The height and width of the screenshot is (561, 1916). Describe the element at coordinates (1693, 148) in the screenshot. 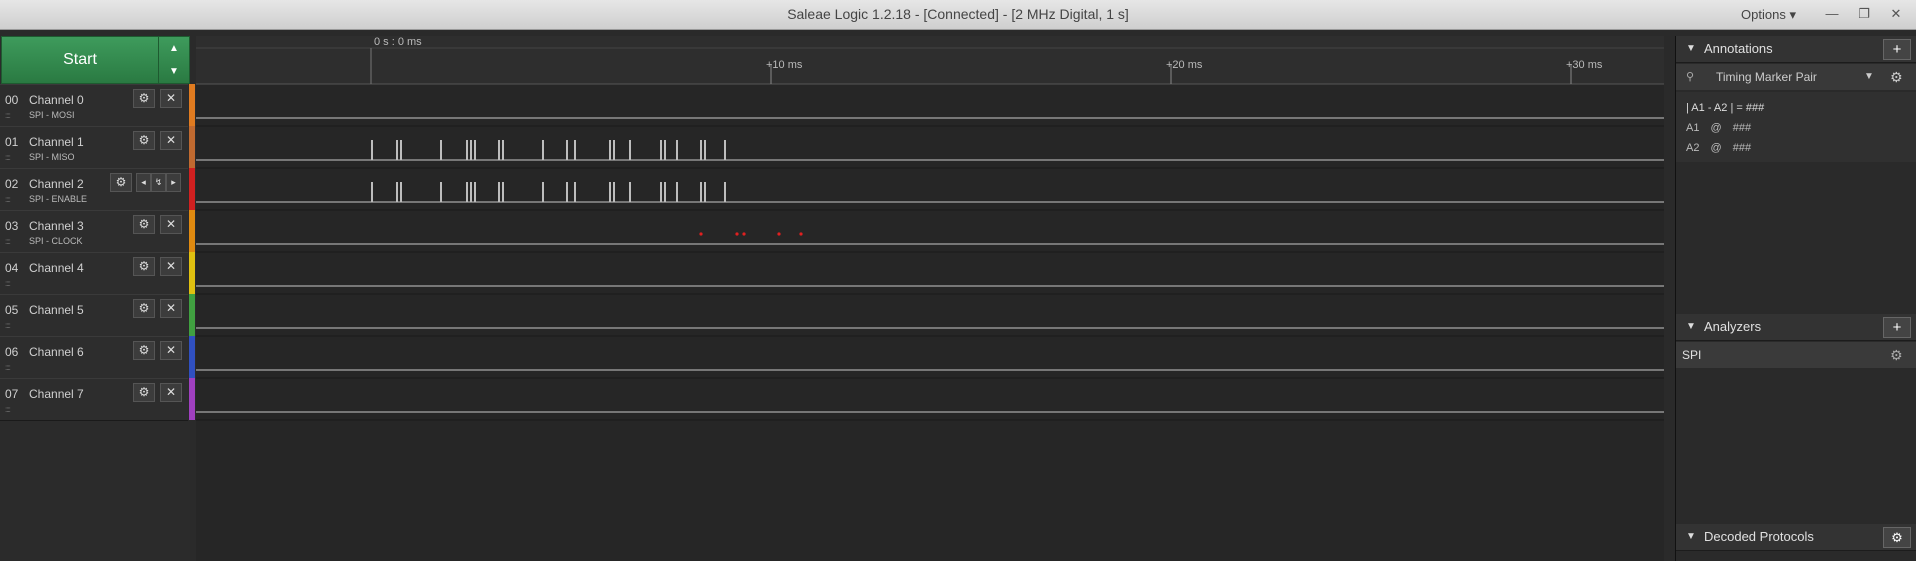

I see `marker-a2-label: A2` at that location.